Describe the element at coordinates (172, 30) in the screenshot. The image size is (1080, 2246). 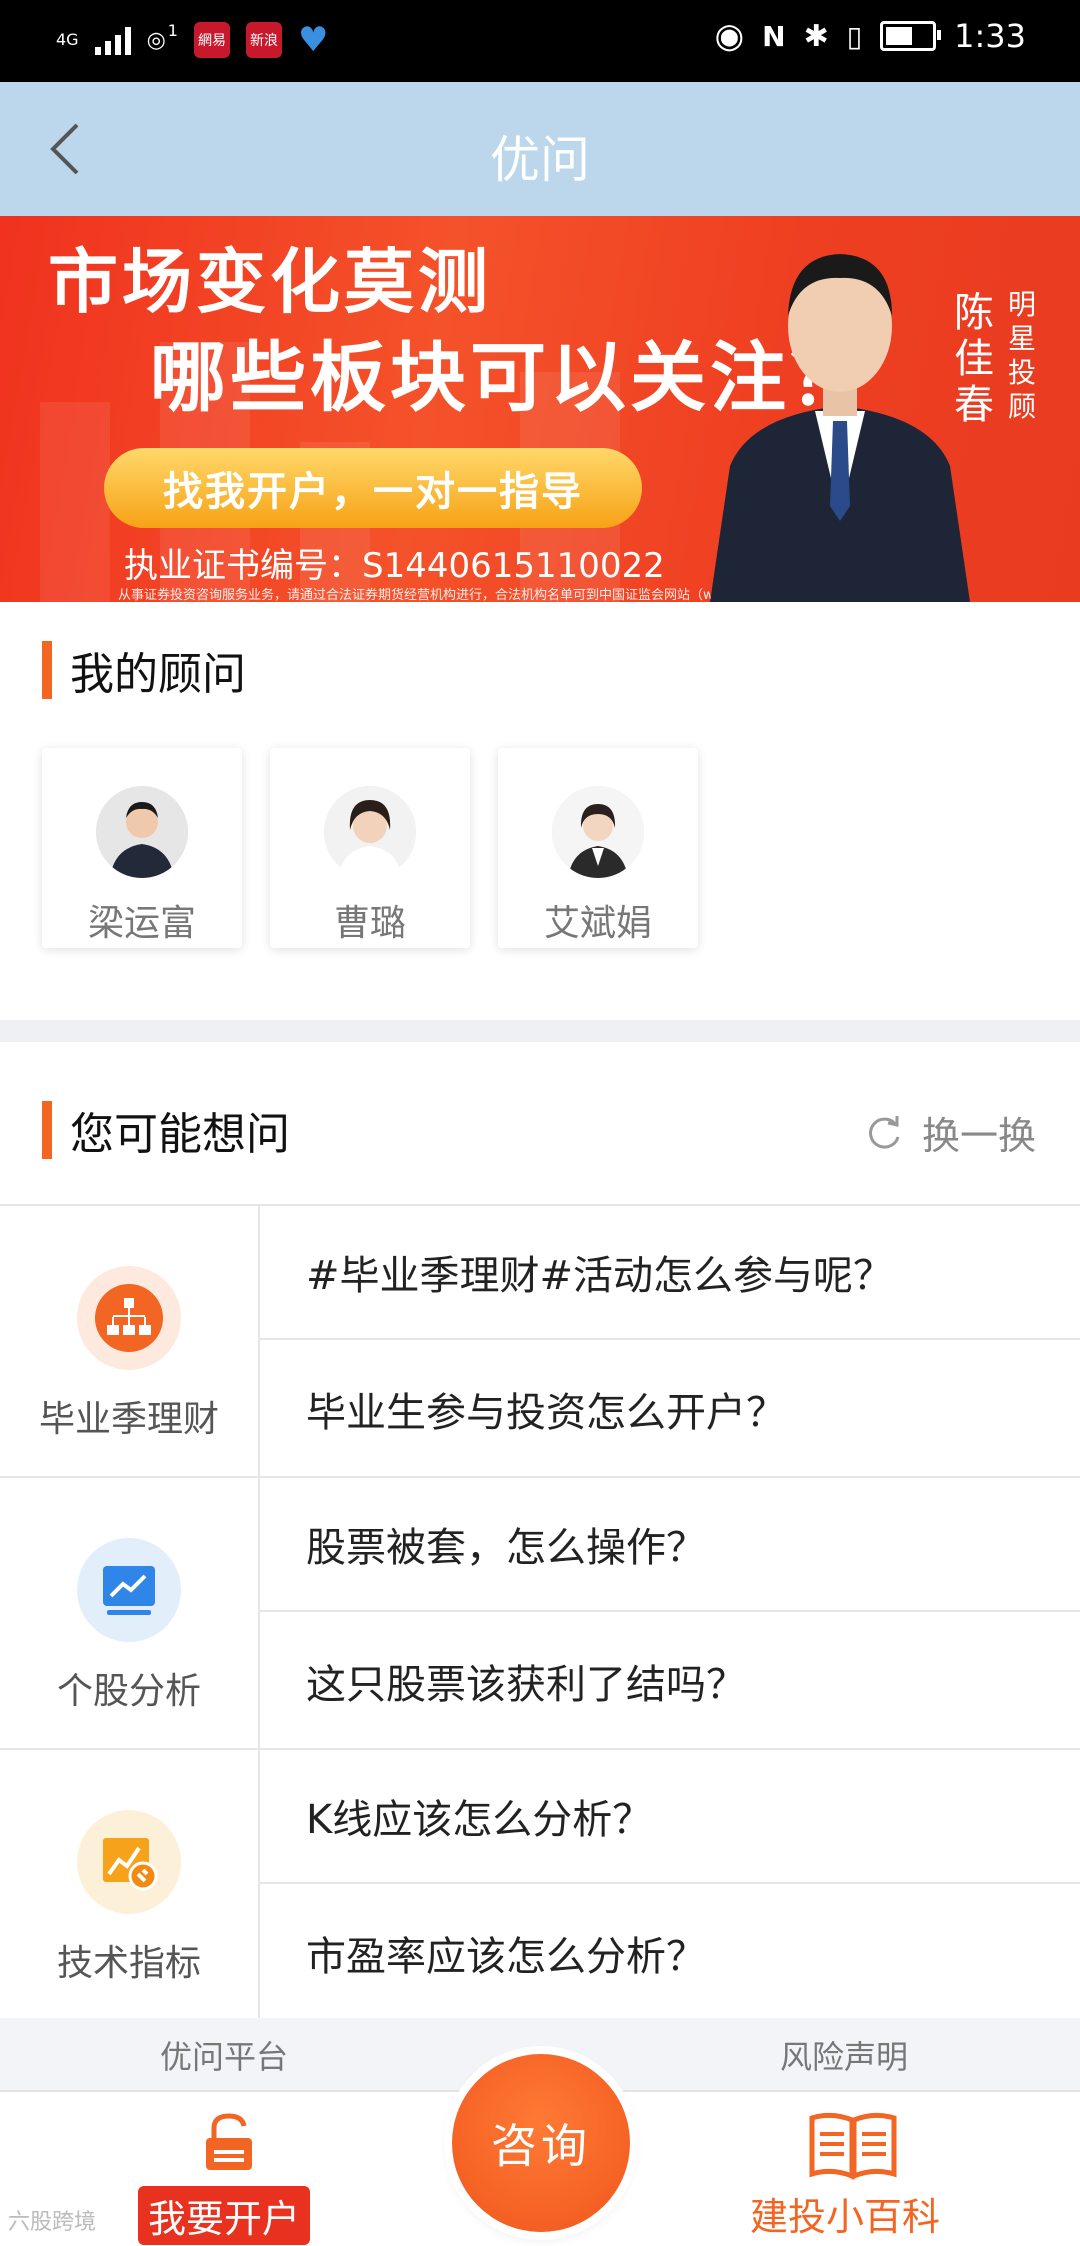
I see `sim-badge: 1` at that location.